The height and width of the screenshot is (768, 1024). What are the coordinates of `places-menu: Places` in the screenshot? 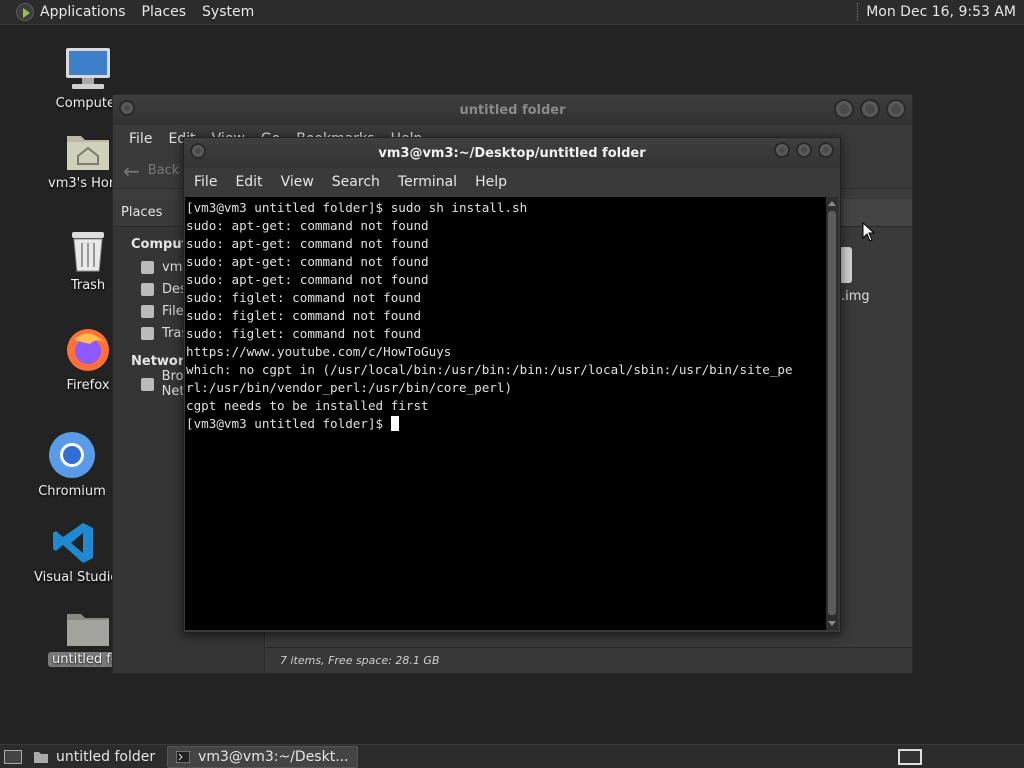 It's located at (164, 12).